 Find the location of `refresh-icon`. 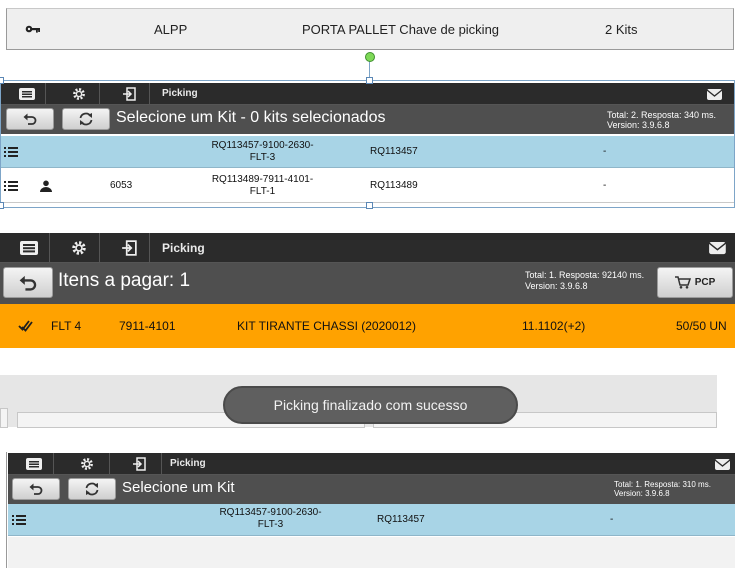

refresh-icon is located at coordinates (92, 489).